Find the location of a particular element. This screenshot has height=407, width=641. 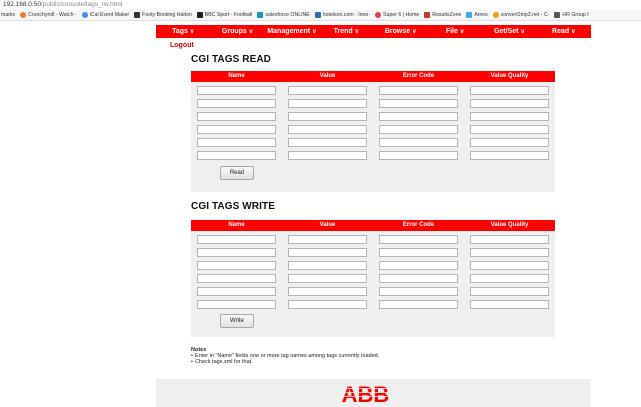

hr-icon is located at coordinates (557, 15).